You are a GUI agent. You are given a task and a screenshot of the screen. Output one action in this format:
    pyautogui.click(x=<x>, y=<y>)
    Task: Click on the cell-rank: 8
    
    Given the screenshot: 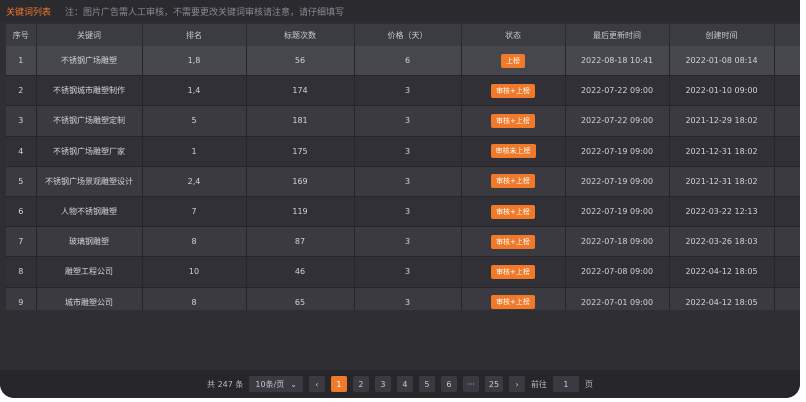 What is the action you would take?
    pyautogui.click(x=194, y=242)
    